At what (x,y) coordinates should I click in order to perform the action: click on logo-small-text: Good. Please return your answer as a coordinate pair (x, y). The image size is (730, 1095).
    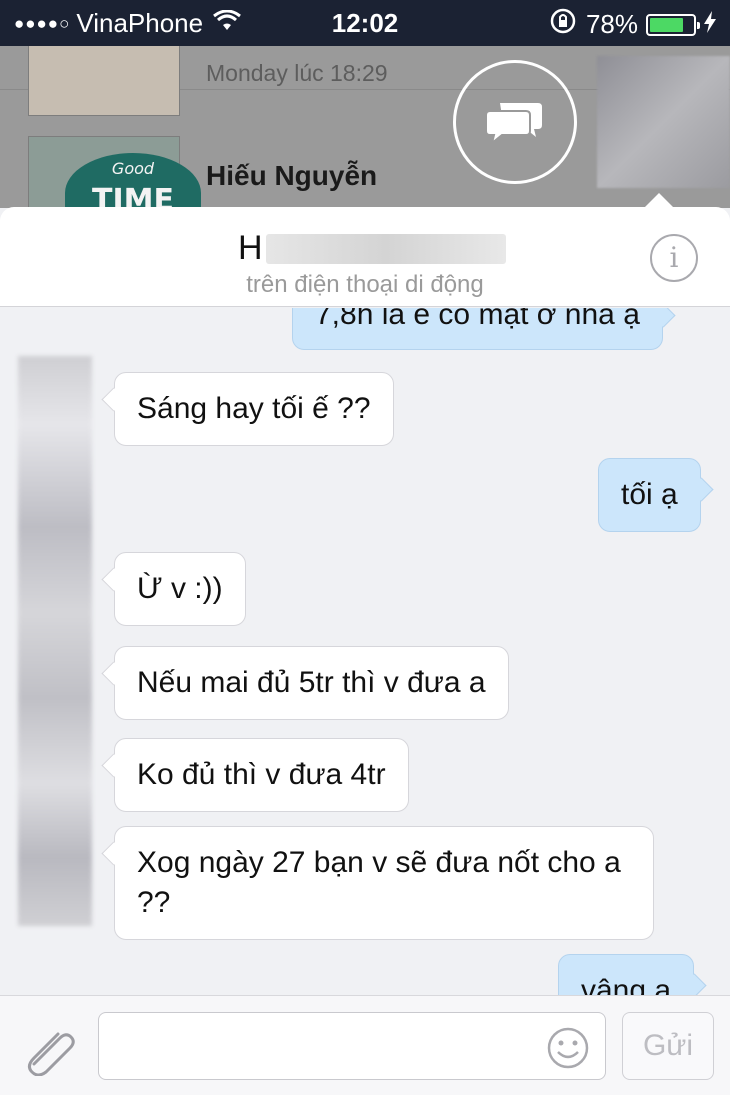
    Looking at the image, I should click on (133, 168).